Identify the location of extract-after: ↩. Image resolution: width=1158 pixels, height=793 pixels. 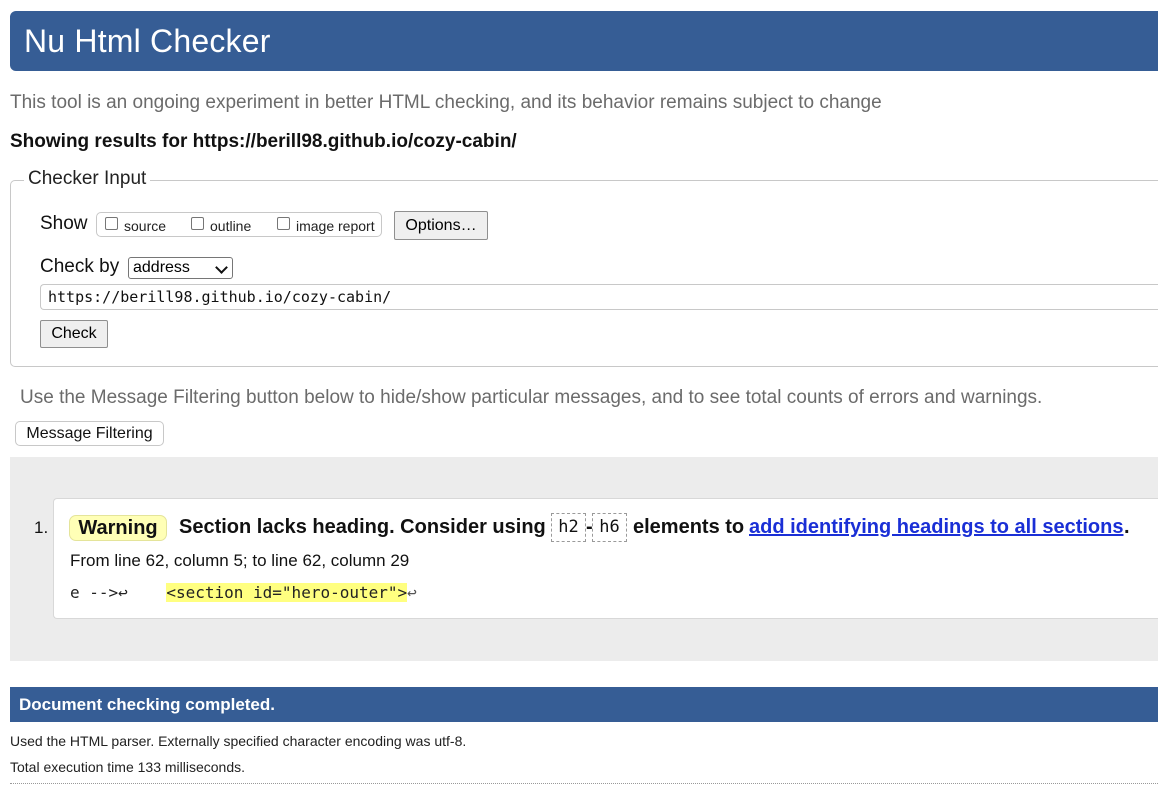
(412, 592).